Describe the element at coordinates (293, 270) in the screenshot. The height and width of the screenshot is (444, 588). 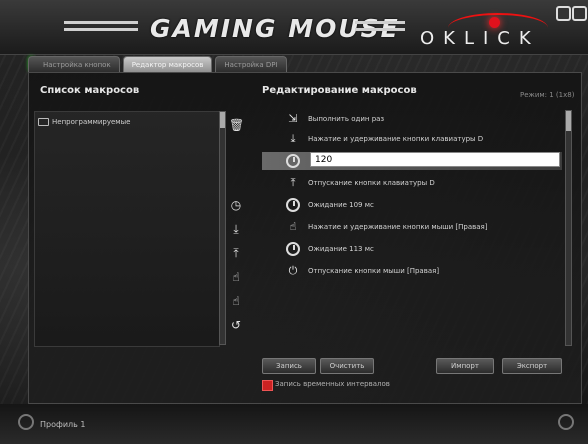
I see `mouse-up-icon: ⏻` at that location.